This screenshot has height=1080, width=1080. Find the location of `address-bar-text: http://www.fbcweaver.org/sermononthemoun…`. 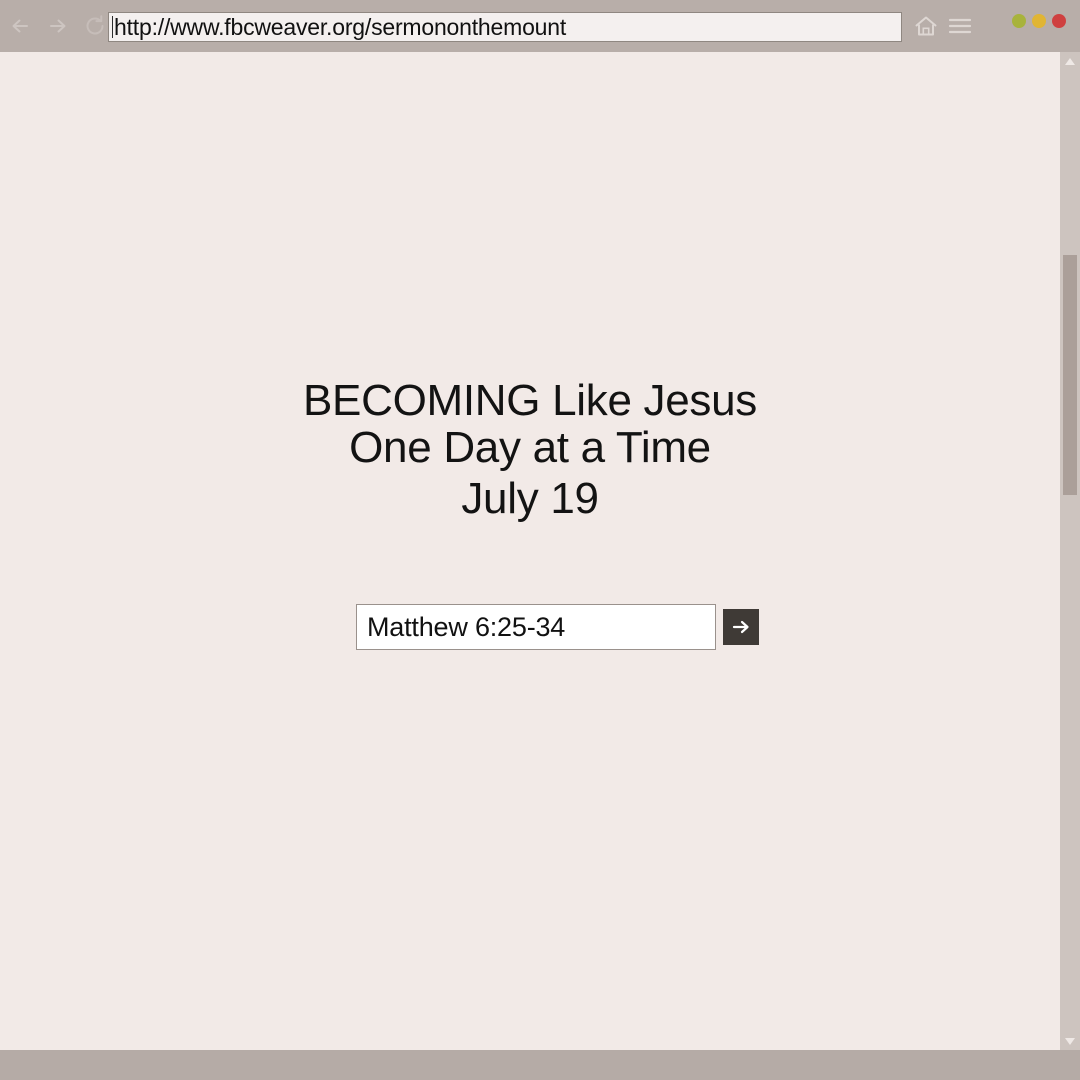

address-bar-text: http://www.fbcweaver.org/sermononthemoun… is located at coordinates (340, 27).